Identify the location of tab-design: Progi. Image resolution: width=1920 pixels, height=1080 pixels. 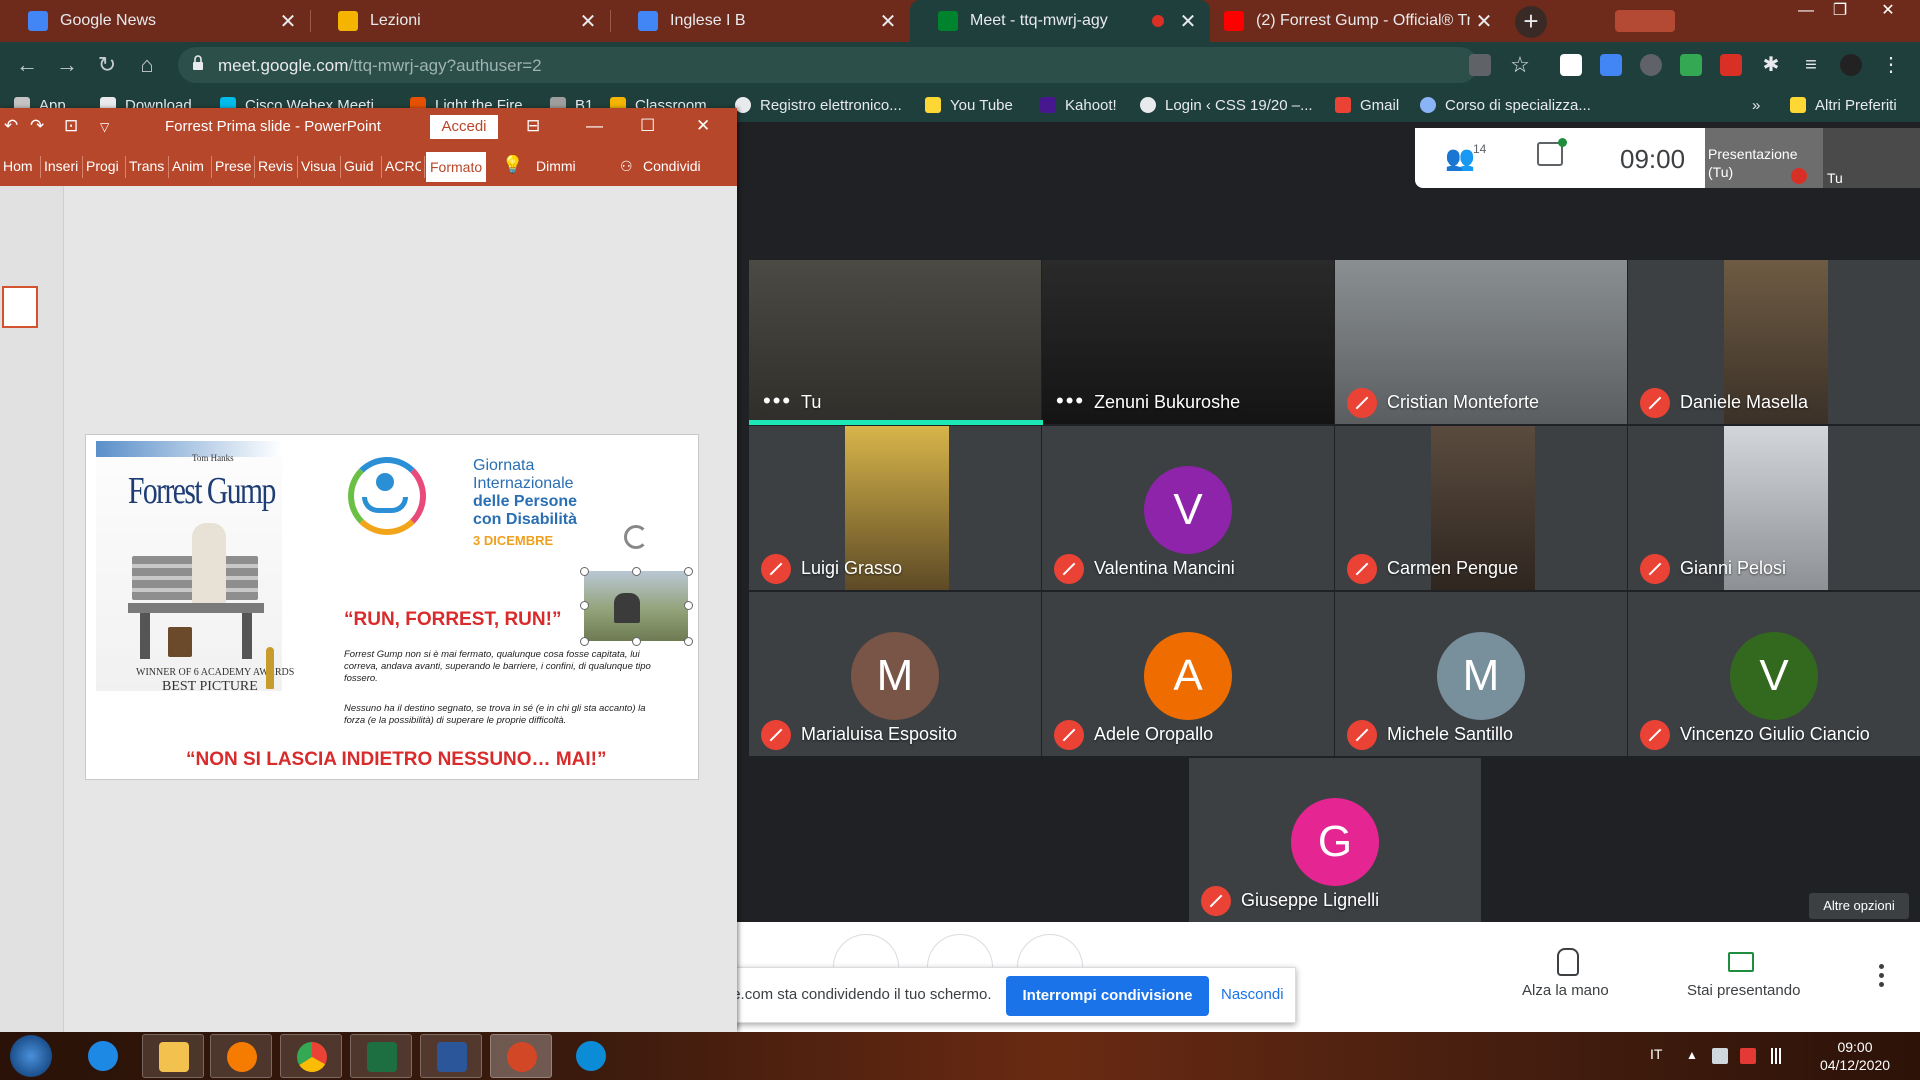
(105, 166).